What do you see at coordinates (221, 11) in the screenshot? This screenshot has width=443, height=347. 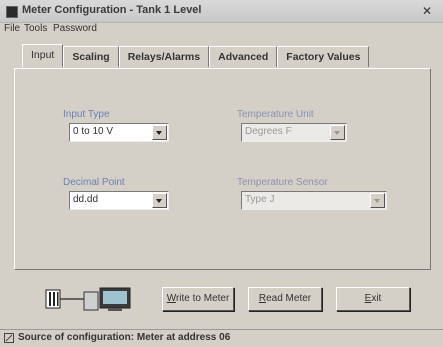 I see `title-bar: Meter Configuration - Tank 1 Level ✕` at bounding box center [221, 11].